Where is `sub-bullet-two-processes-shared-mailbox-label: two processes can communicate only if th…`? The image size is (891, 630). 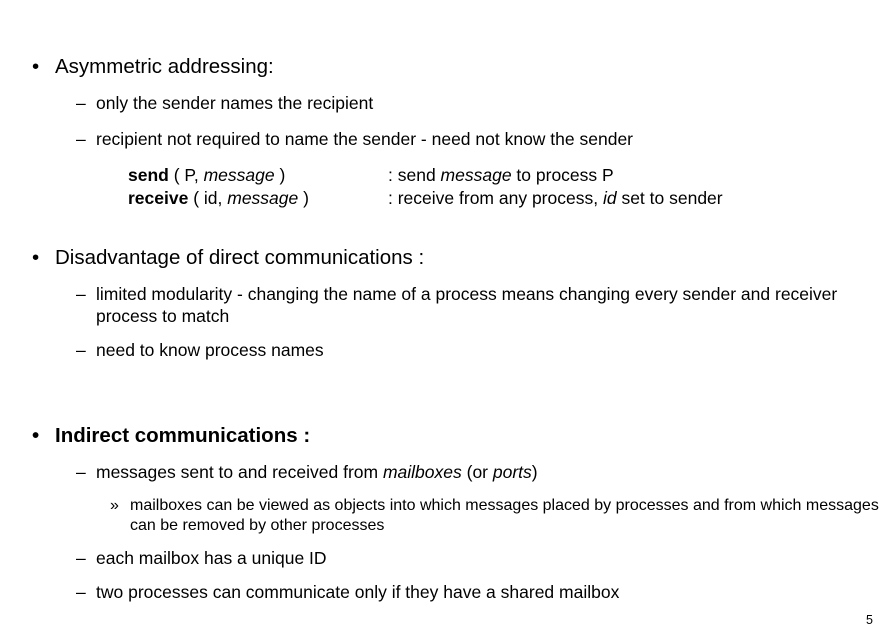 sub-bullet-two-processes-shared-mailbox-label: two processes can communicate only if th… is located at coordinates (358, 591).